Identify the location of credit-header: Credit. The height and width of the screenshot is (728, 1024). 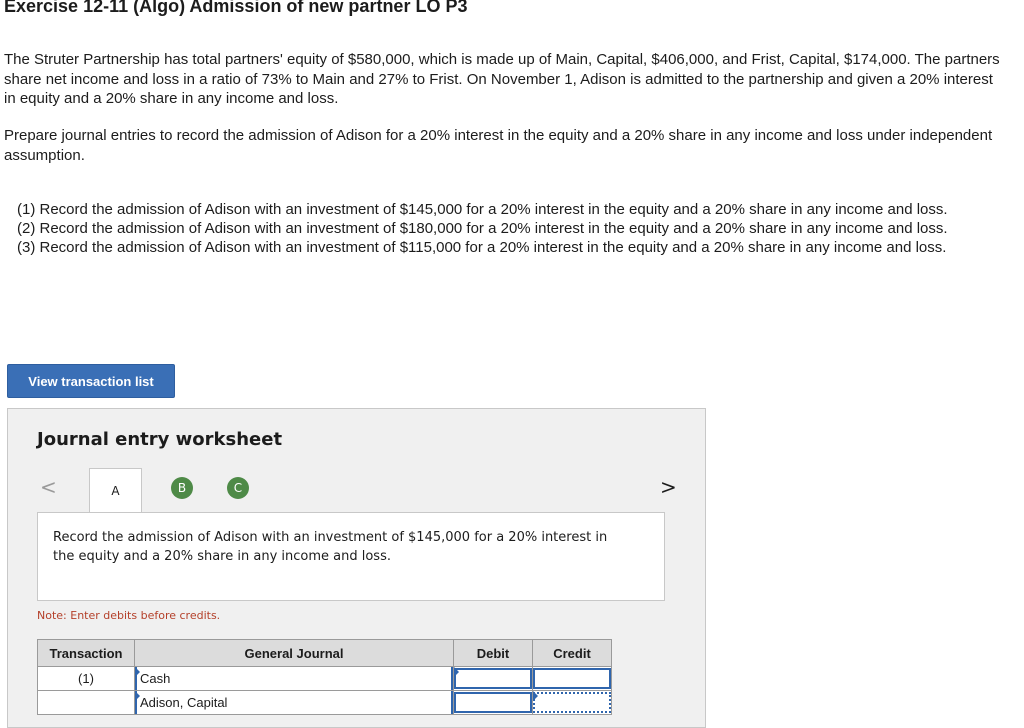
(572, 653).